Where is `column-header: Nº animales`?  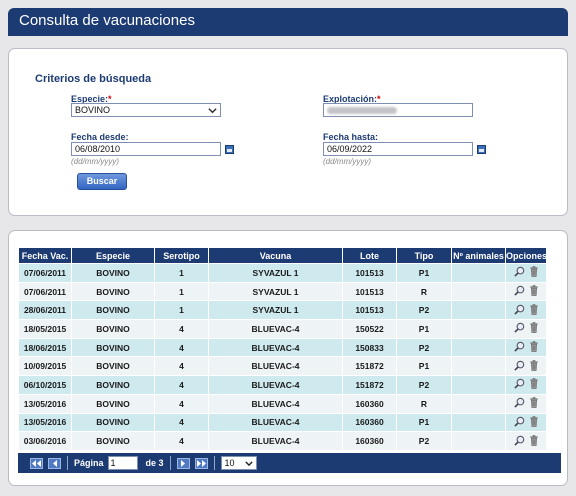 column-header: Nº animales is located at coordinates (478, 255).